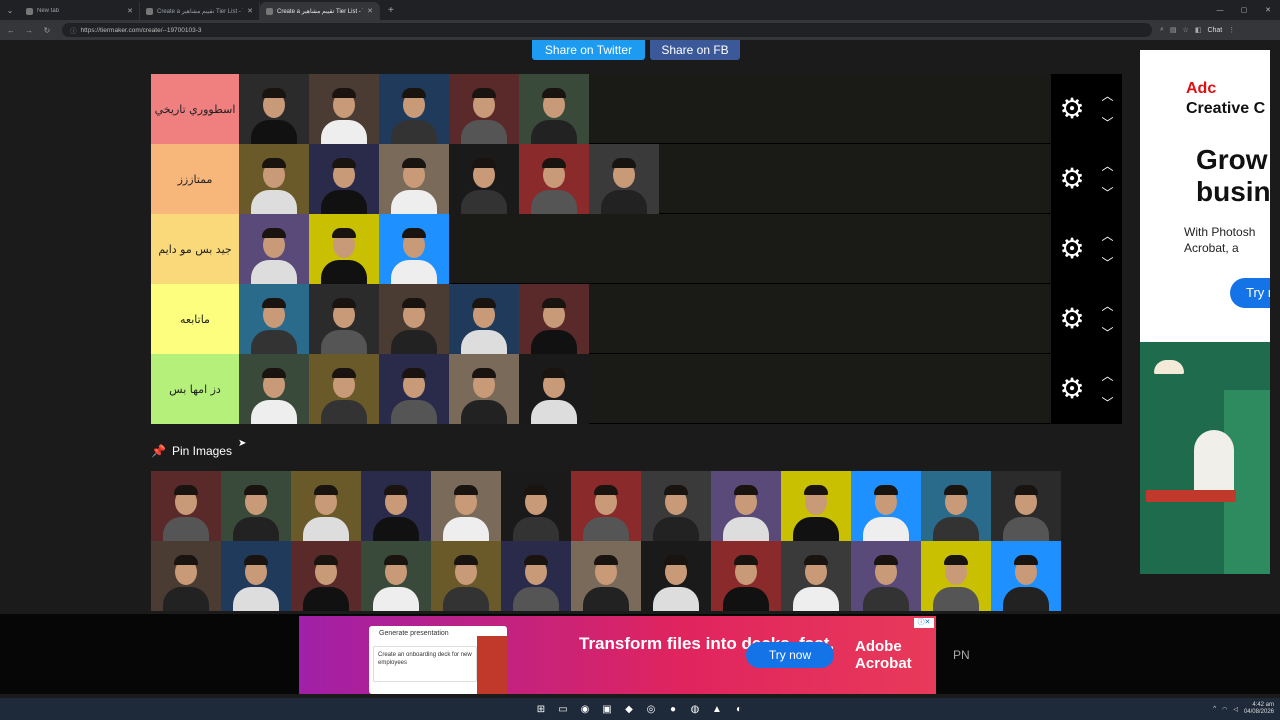 This screenshot has width=1280, height=720. I want to click on tab-menu-chevron-icon: ⌄, so click(10, 10).